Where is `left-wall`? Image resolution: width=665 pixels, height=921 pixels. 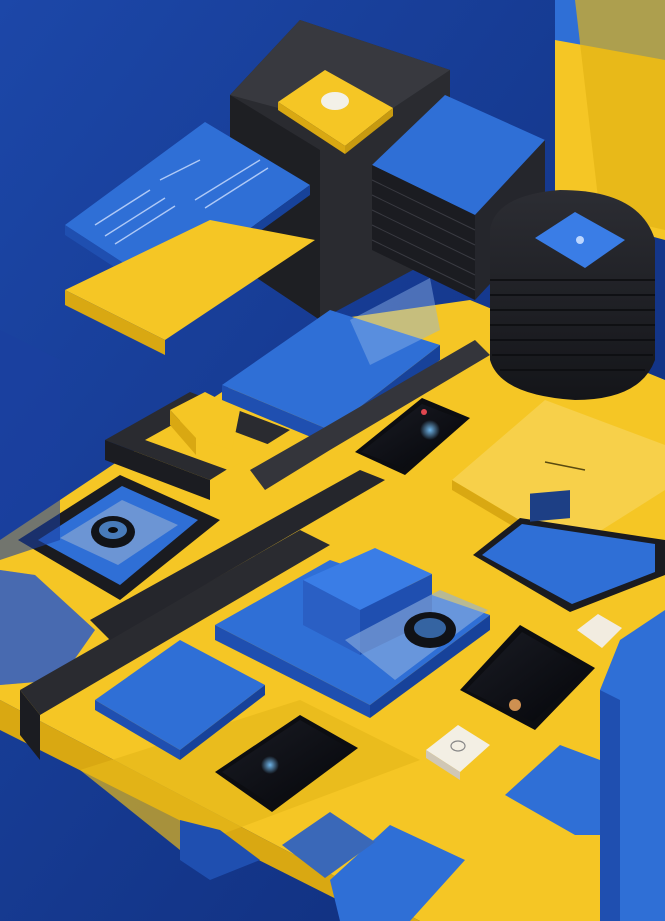 left-wall is located at coordinates (30, 445).